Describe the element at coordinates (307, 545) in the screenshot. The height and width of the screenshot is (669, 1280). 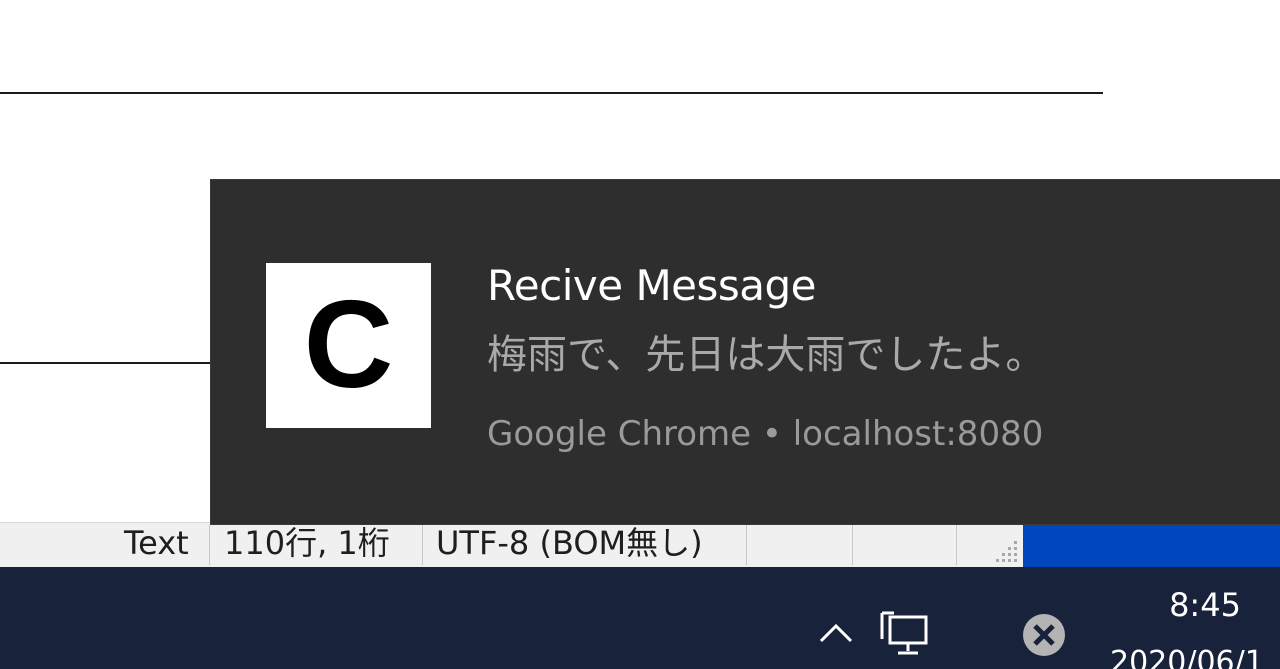
I see `status-cursor-position: 110行, 1桁` at that location.